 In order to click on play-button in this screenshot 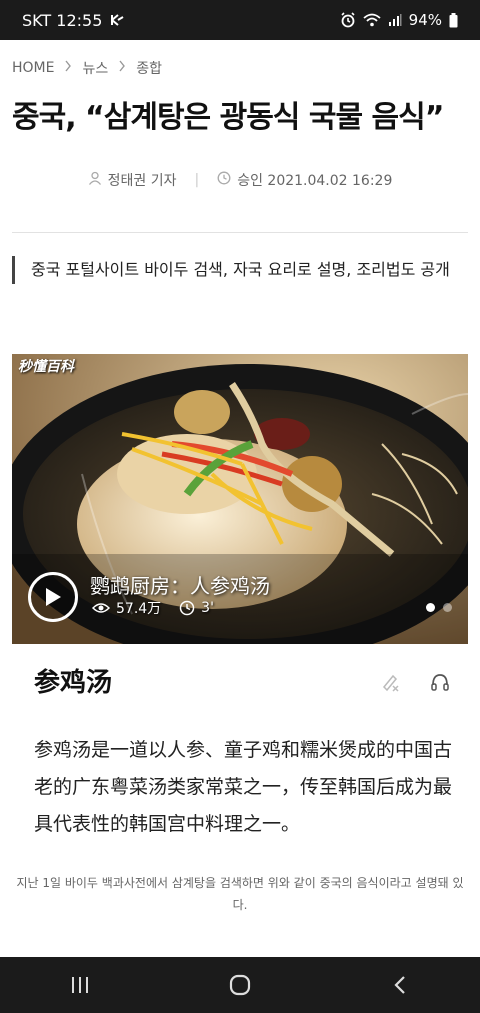, I will do `click(53, 597)`.